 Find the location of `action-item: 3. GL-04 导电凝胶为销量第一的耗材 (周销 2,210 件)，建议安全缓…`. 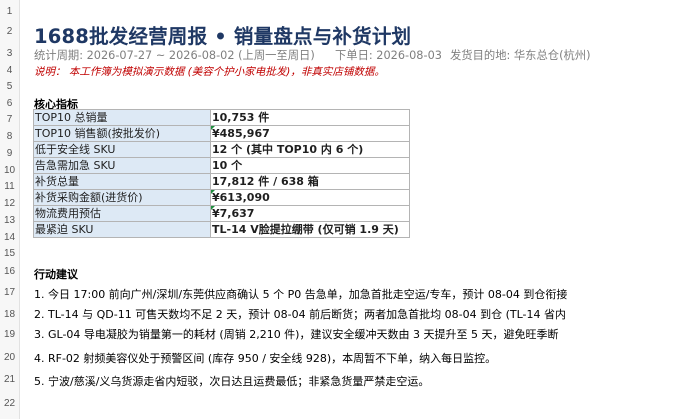

action-item: 3. GL-04 导电凝胶为销量第一的耗材 (周销 2,210 件)，建议安全缓… is located at coordinates (314, 334).